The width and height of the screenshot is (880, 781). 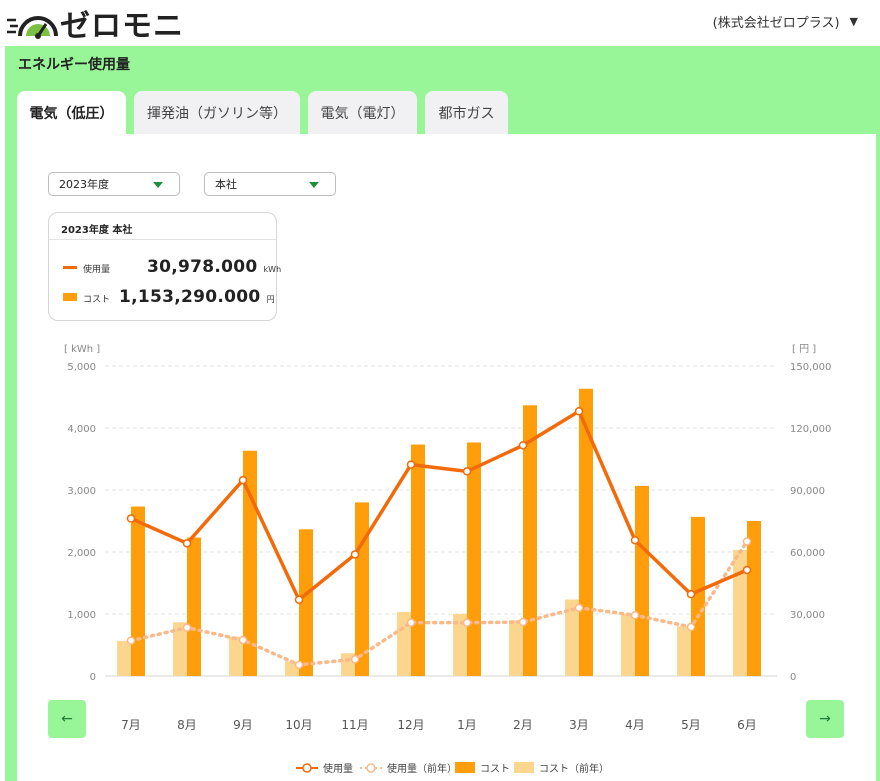 What do you see at coordinates (574, 768) in the screenshot?
I see `legend-label-cost-prev: コスト（前年）` at bounding box center [574, 768].